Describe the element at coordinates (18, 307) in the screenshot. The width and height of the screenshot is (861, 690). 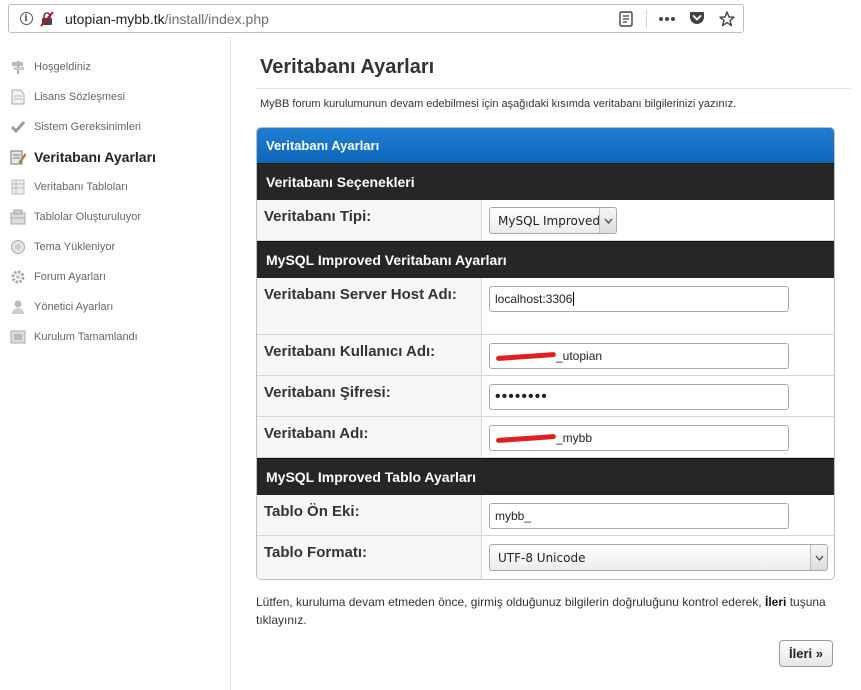
I see `user-icon` at that location.